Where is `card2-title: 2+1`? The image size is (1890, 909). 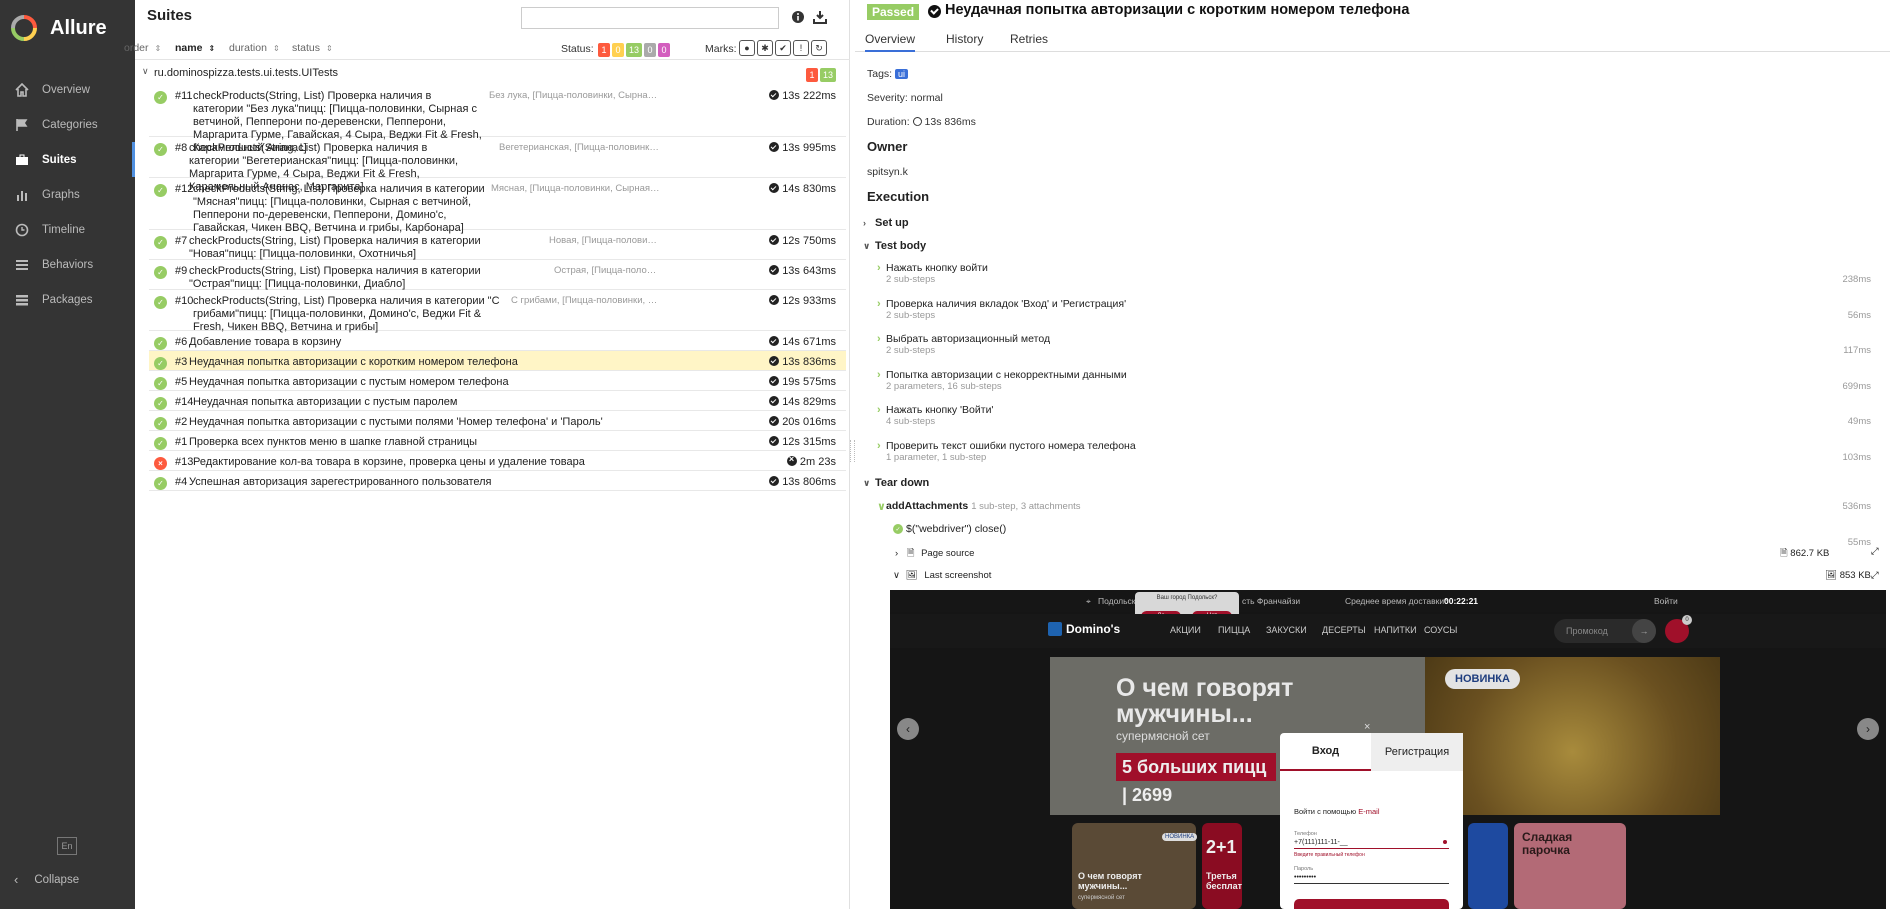
card2-title: 2+1 is located at coordinates (1221, 847).